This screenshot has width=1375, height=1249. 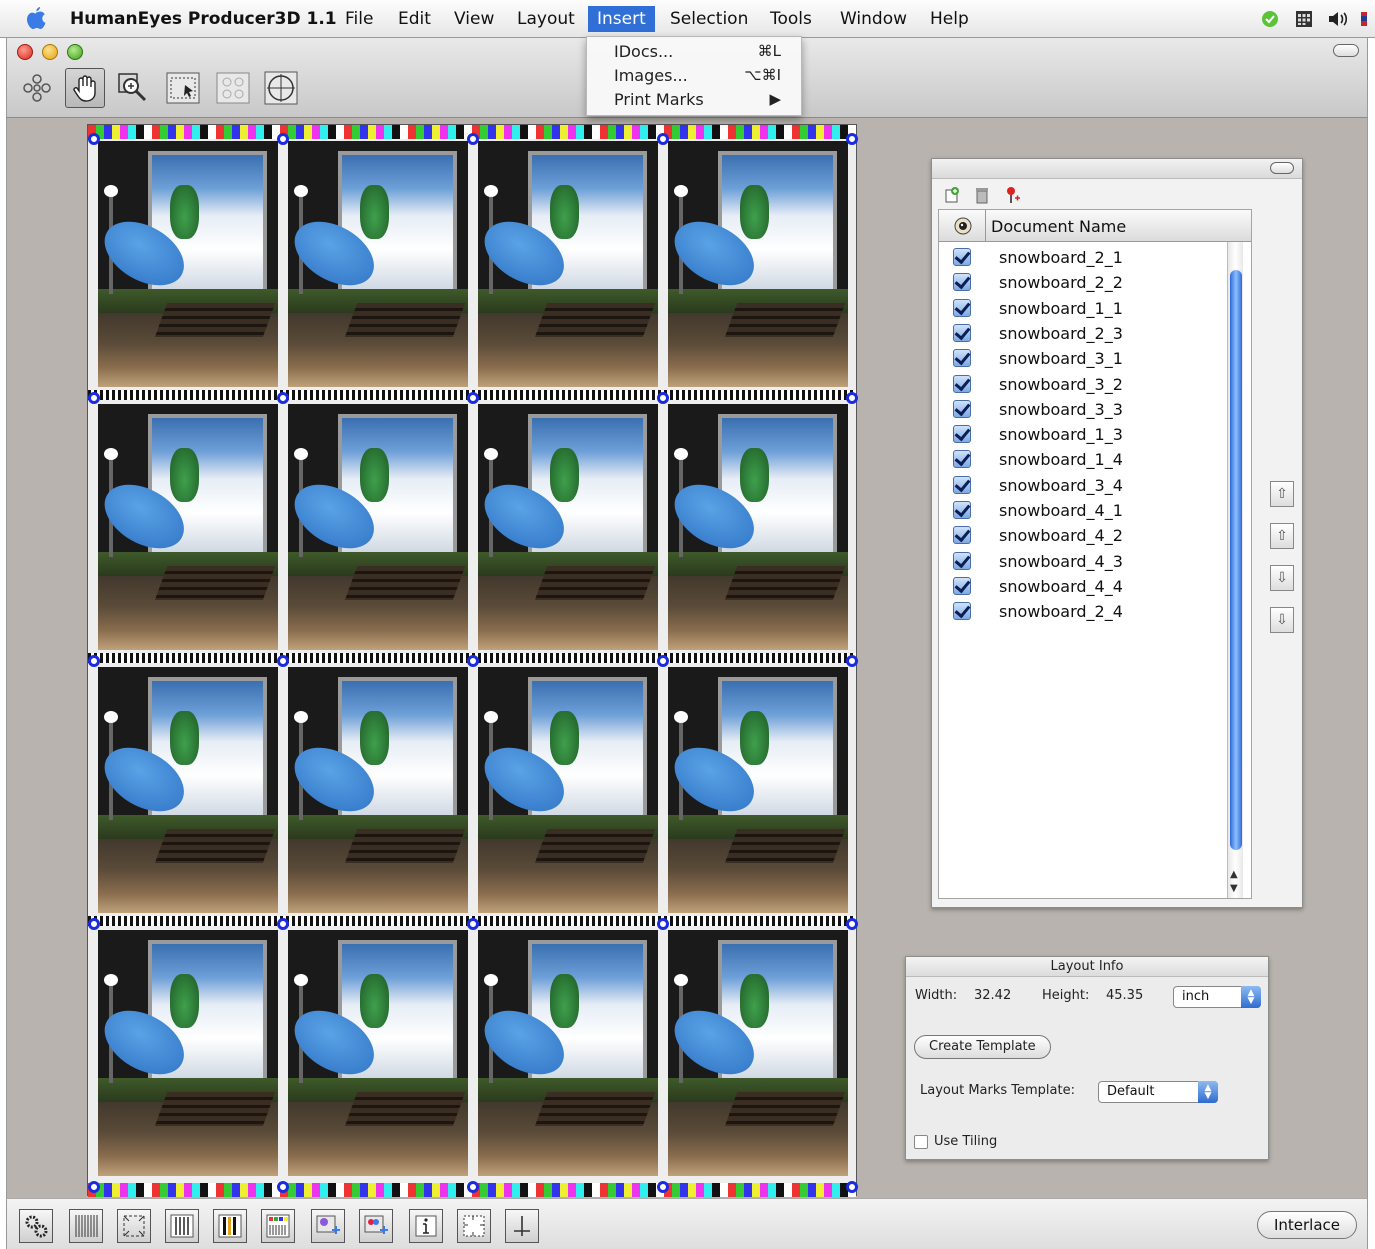 What do you see at coordinates (86, 1226) in the screenshot?
I see `interlace-fine-button` at bounding box center [86, 1226].